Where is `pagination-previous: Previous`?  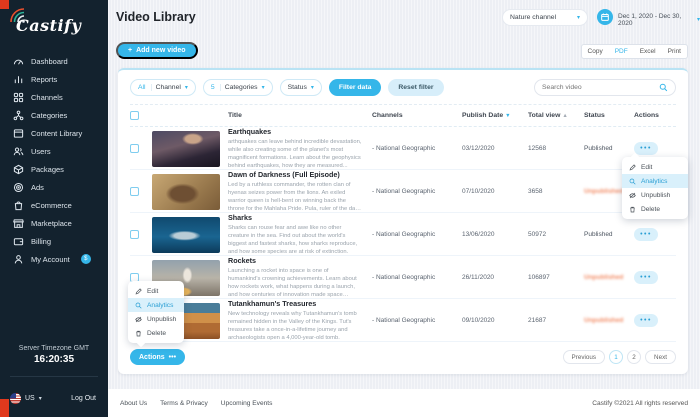 pagination-previous: Previous is located at coordinates (584, 357).